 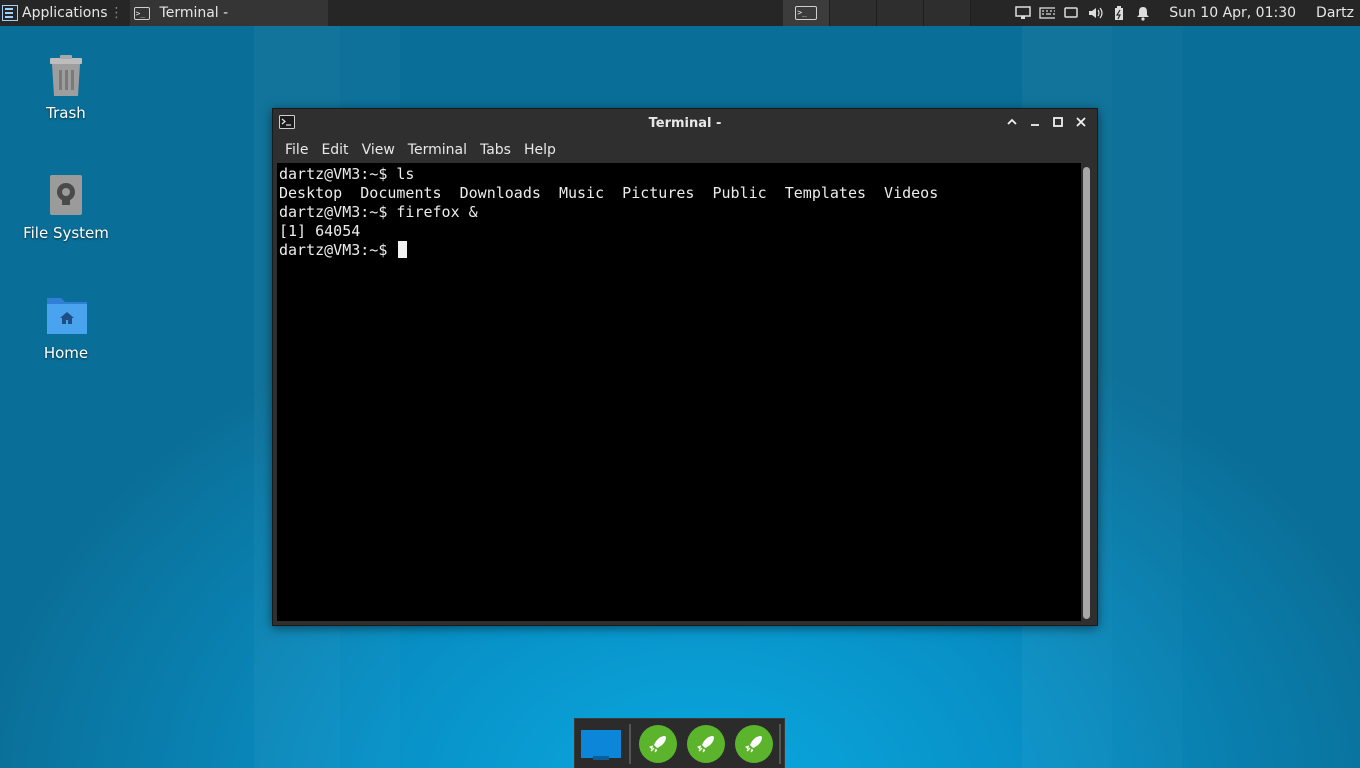 I want to click on desktop-icon-label: Home, so click(x=66, y=353).